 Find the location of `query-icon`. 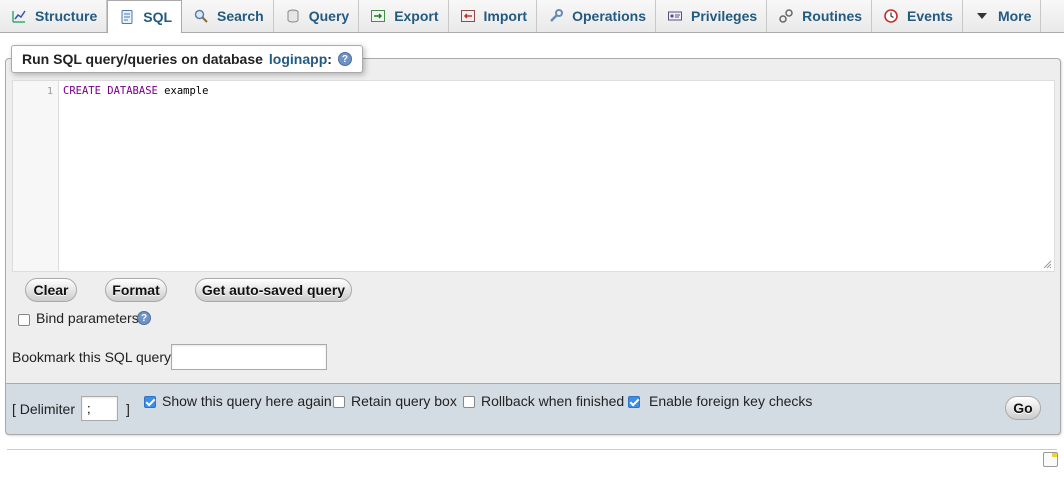

query-icon is located at coordinates (293, 16).